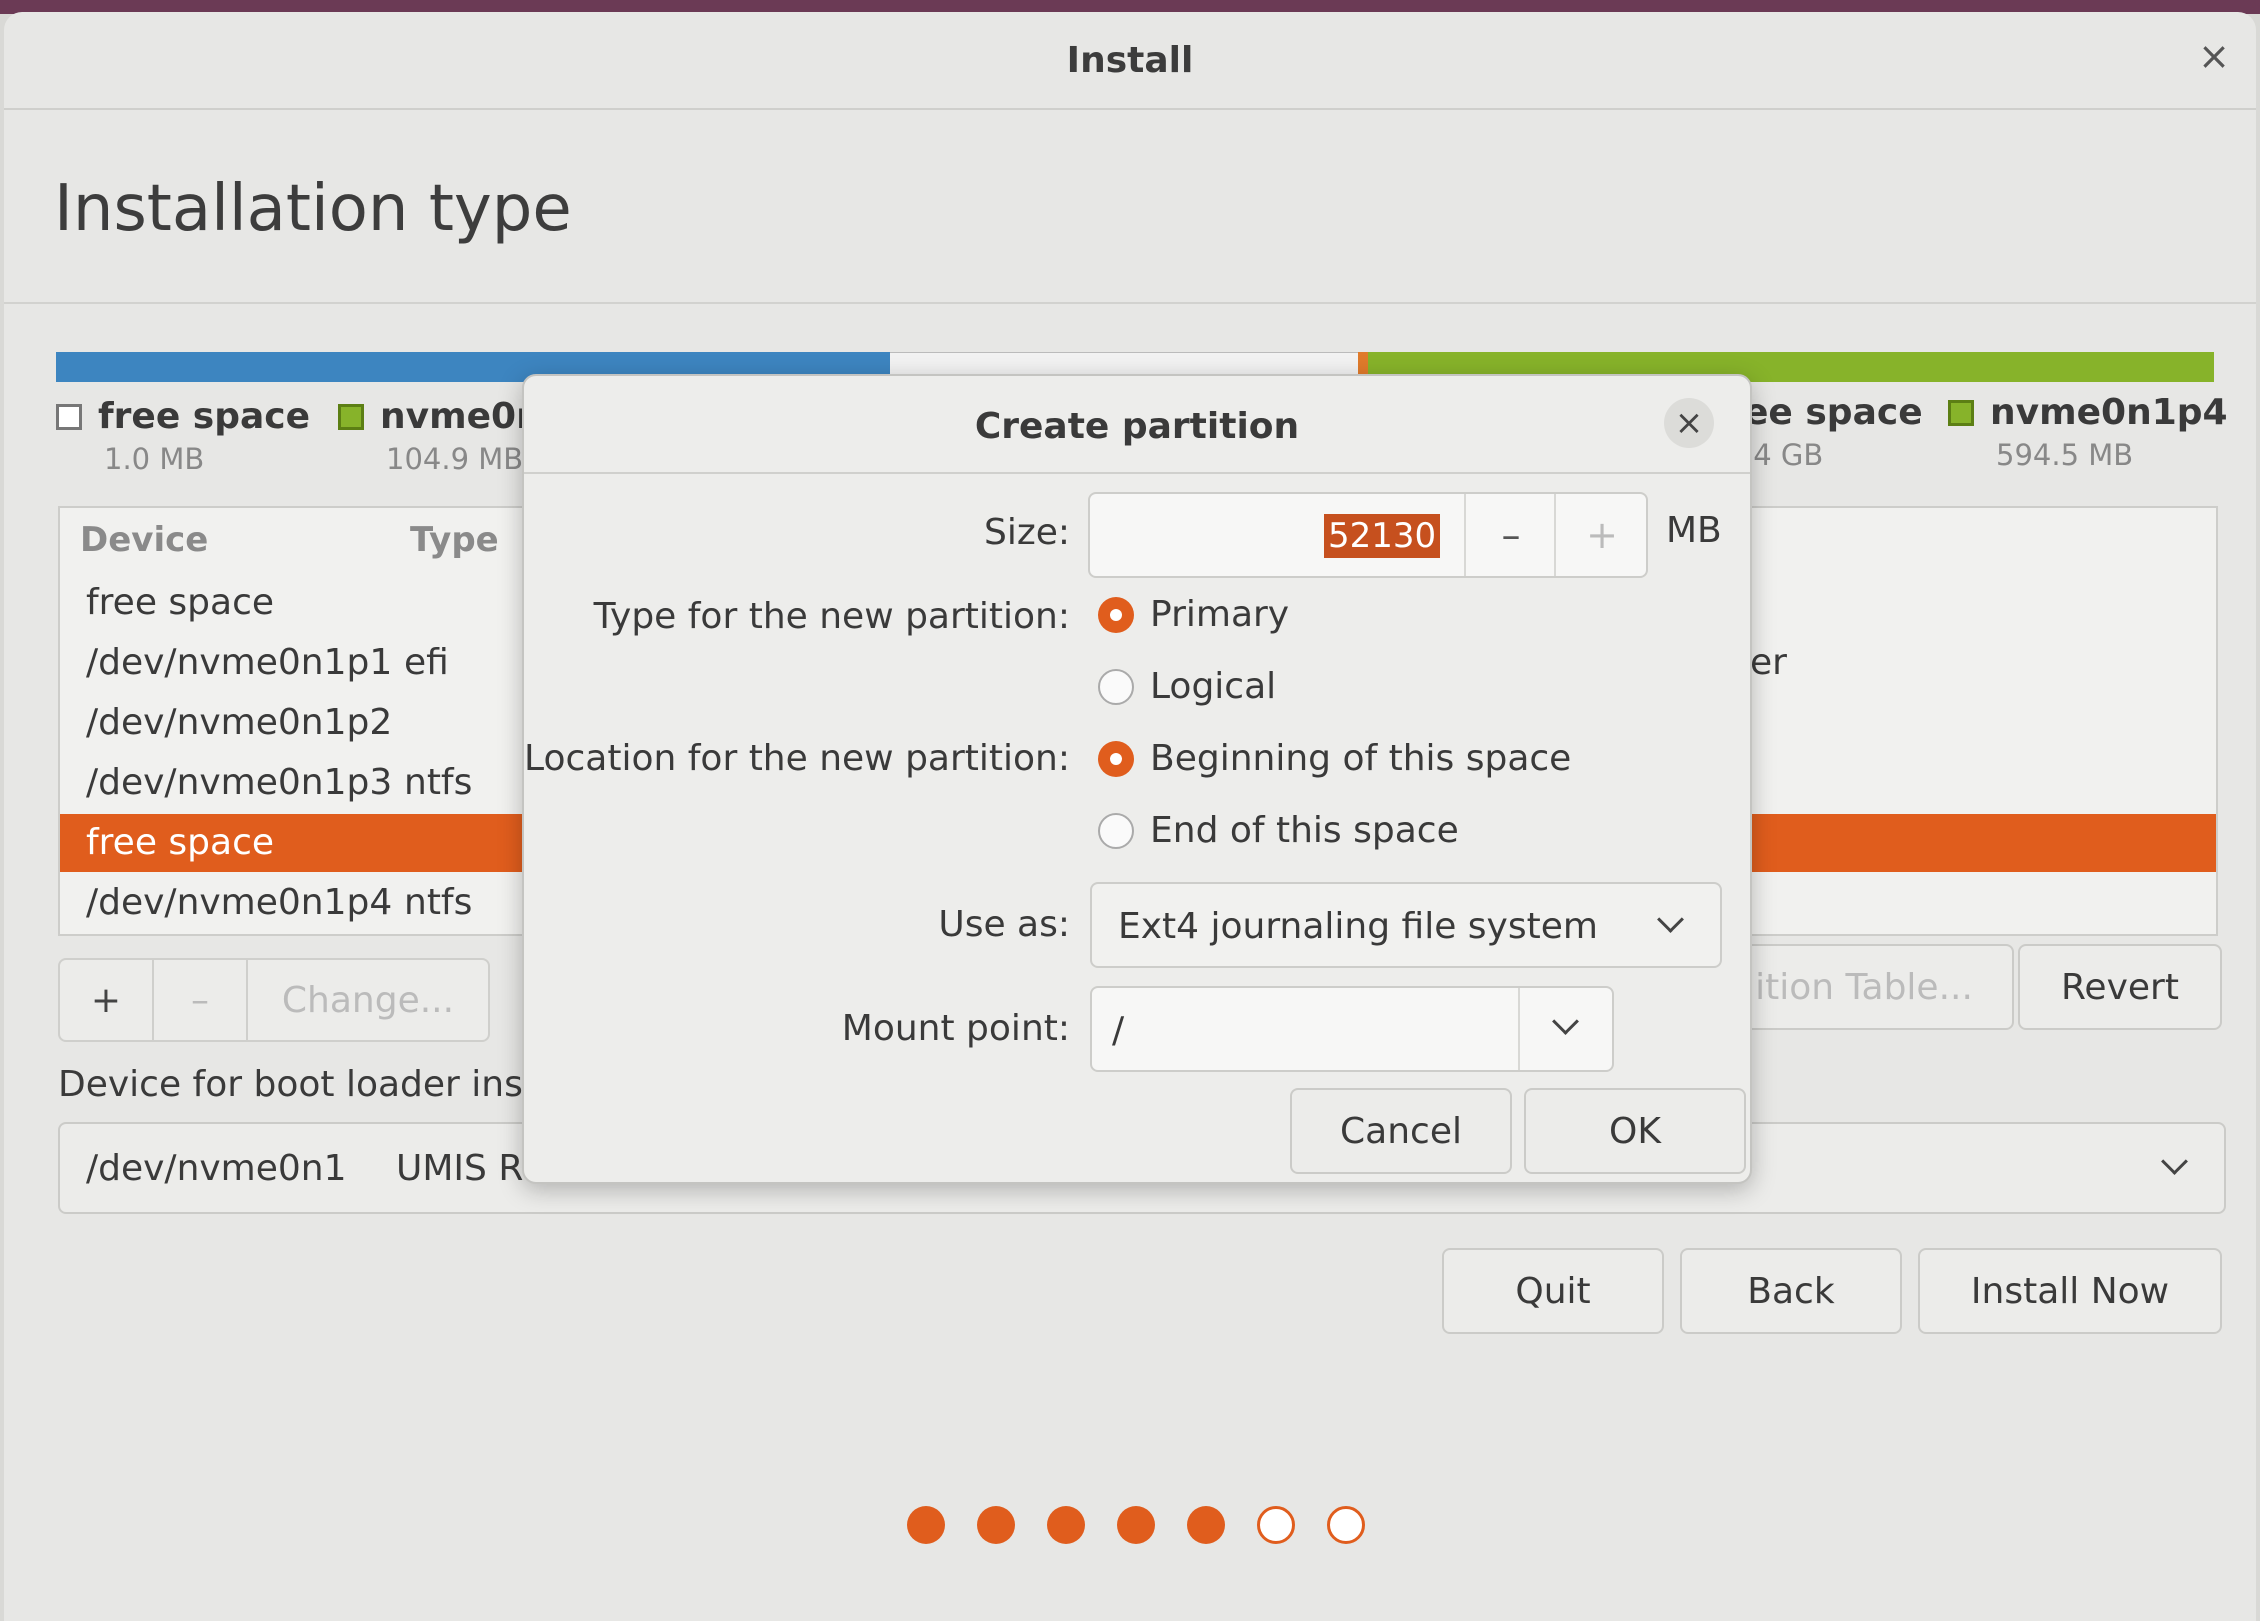 The height and width of the screenshot is (1621, 2260). I want to click on mount-point-combo: /, so click(1352, 1029).